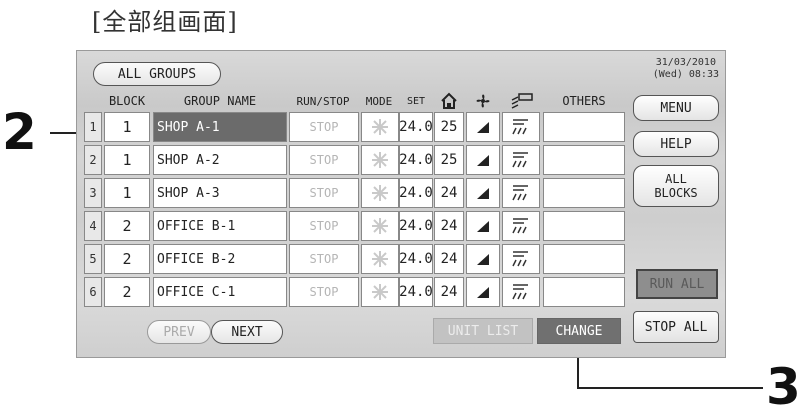  I want to click on group-name-cell: SHOP A-2, so click(220, 160).